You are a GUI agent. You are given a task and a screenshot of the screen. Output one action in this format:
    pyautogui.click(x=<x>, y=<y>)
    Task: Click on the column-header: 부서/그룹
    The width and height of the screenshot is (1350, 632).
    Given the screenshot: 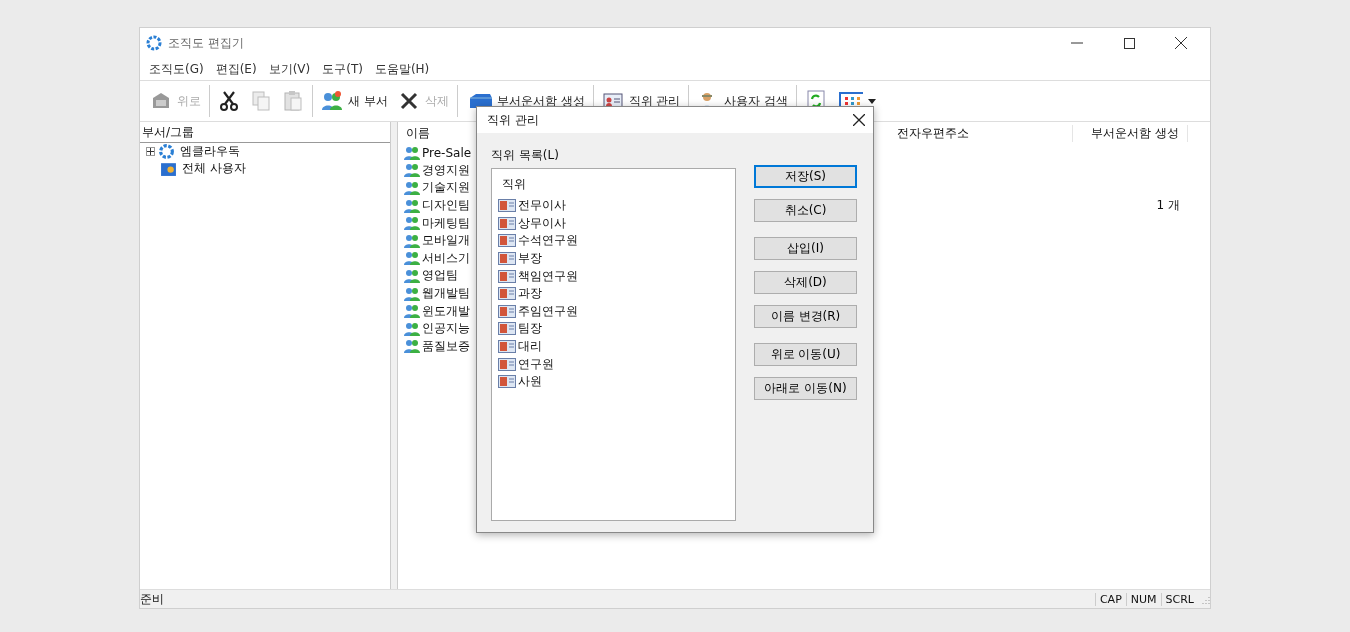 What is the action you would take?
    pyautogui.click(x=265, y=132)
    